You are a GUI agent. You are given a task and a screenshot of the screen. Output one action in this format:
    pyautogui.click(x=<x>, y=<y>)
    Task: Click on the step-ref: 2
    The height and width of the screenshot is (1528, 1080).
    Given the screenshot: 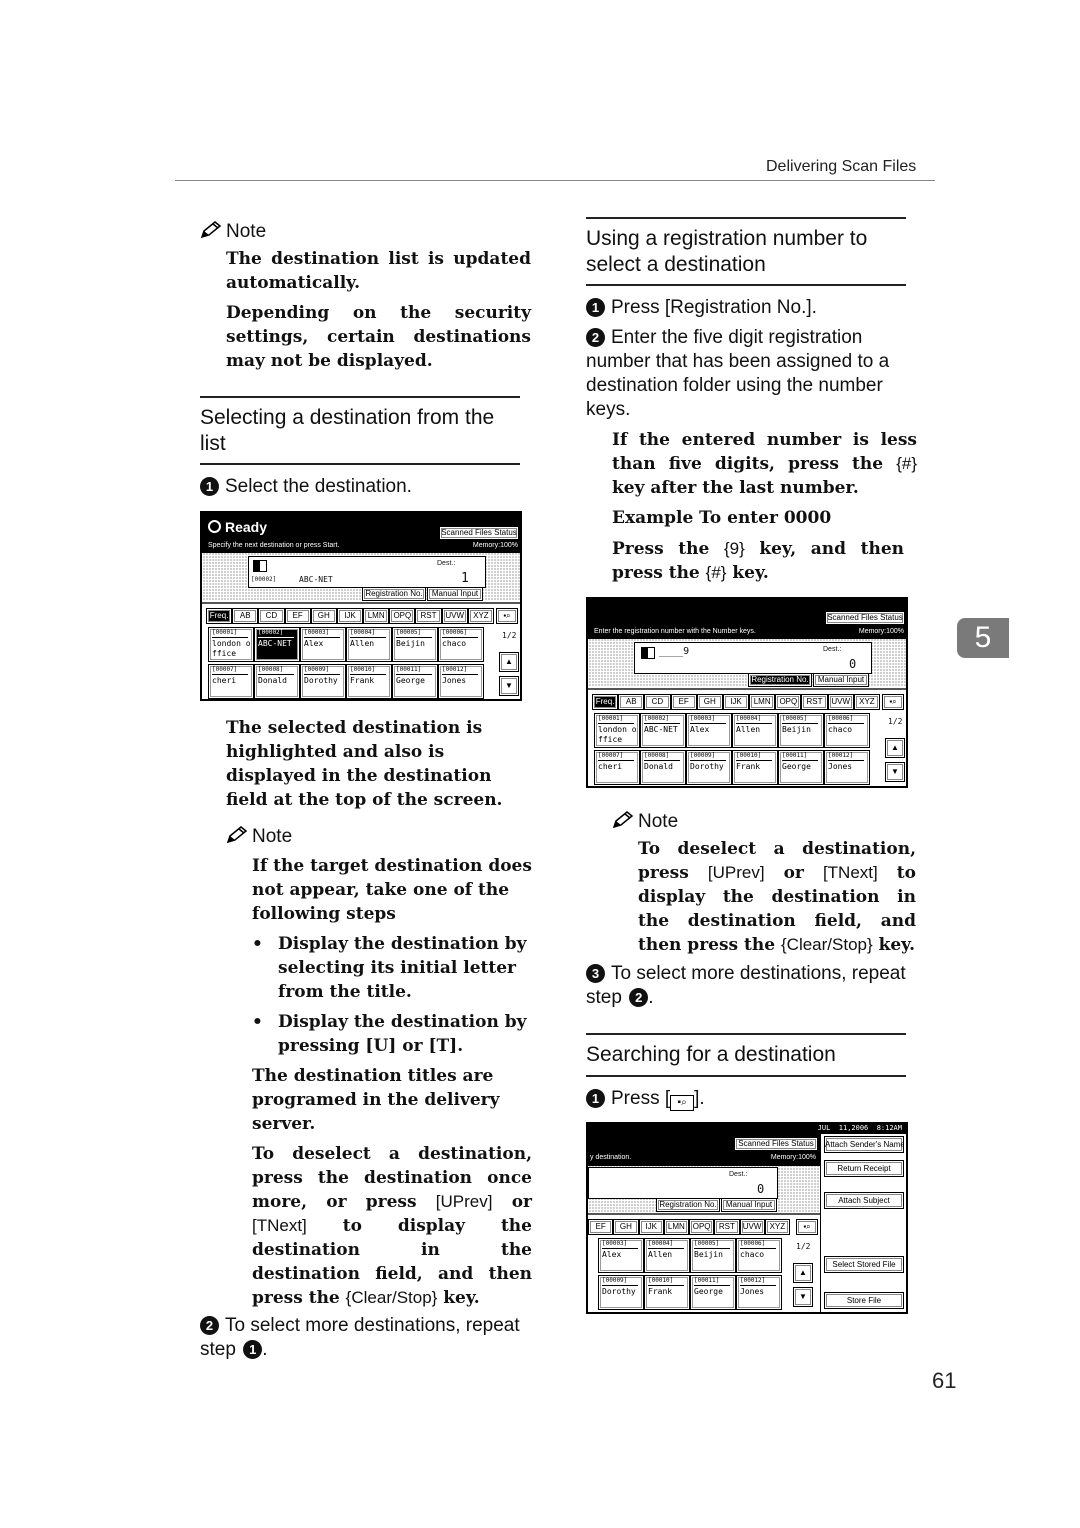 What is the action you would take?
    pyautogui.click(x=639, y=997)
    